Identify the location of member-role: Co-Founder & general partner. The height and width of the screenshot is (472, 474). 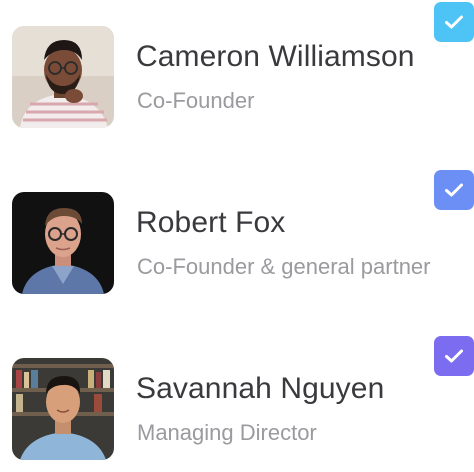
(284, 266).